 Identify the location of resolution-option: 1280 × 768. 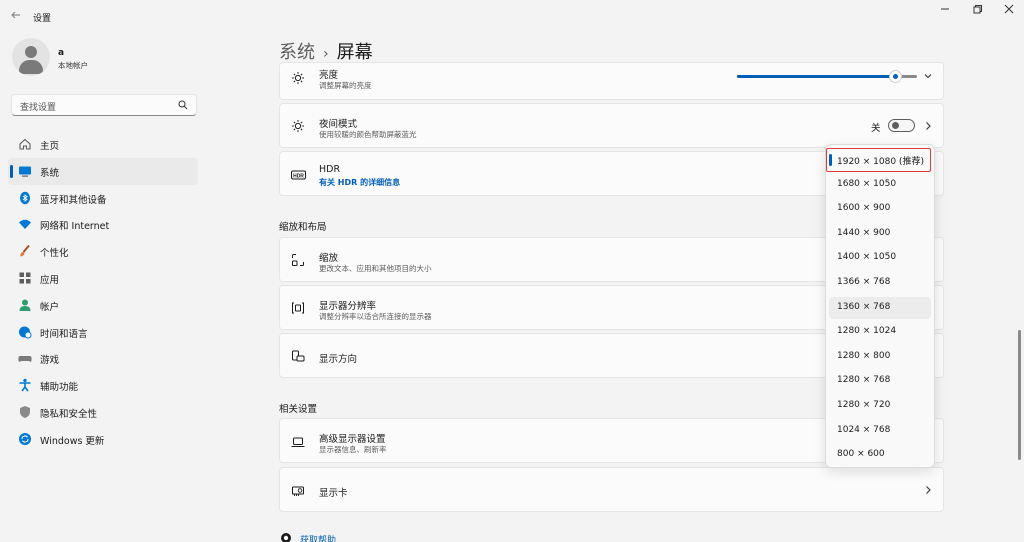
(880, 381).